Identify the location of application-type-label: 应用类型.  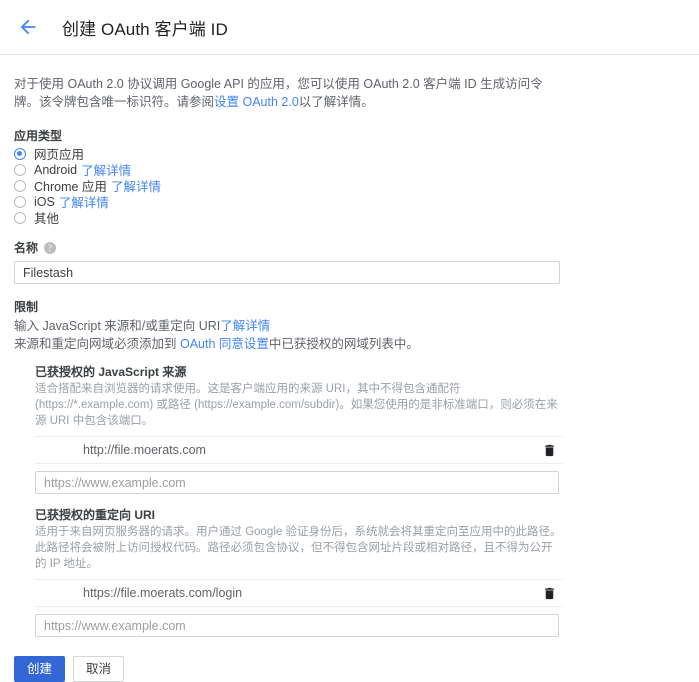
(38, 136).